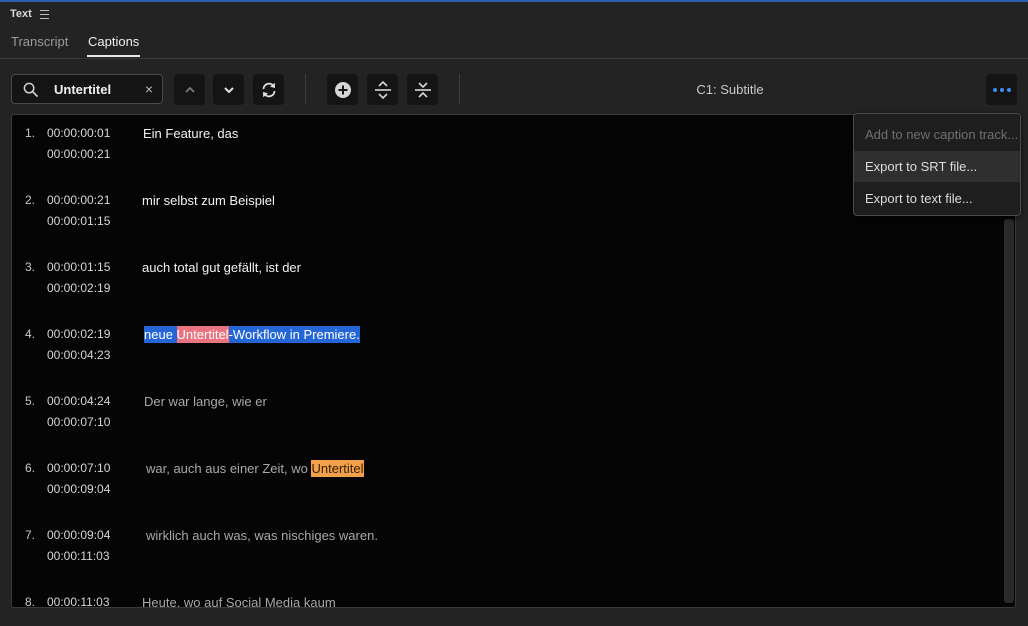  Describe the element at coordinates (730, 89) in the screenshot. I see `caption-track-label: C1: Subtitle` at that location.